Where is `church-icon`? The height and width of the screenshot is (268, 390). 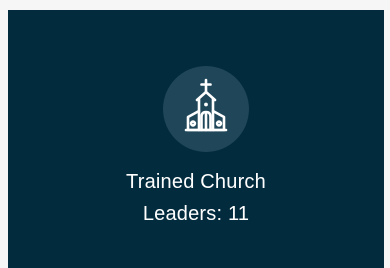
church-icon is located at coordinates (206, 105).